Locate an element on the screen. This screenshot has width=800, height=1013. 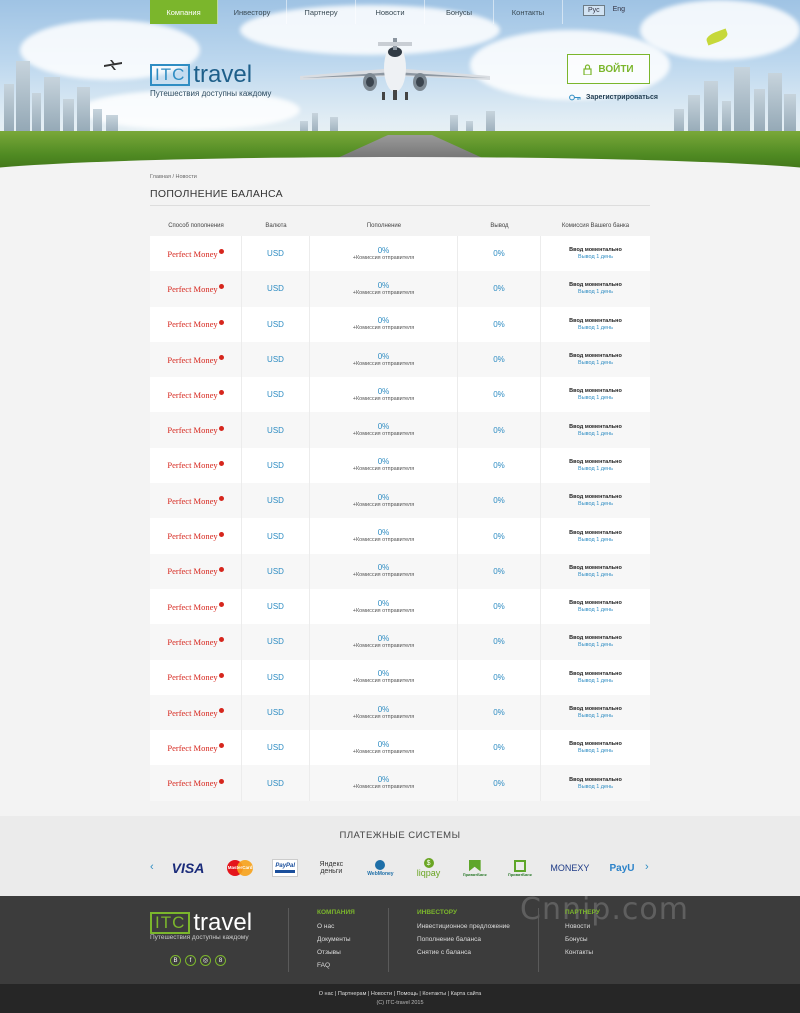
nav-investor: Инвестору is located at coordinates (252, 12).